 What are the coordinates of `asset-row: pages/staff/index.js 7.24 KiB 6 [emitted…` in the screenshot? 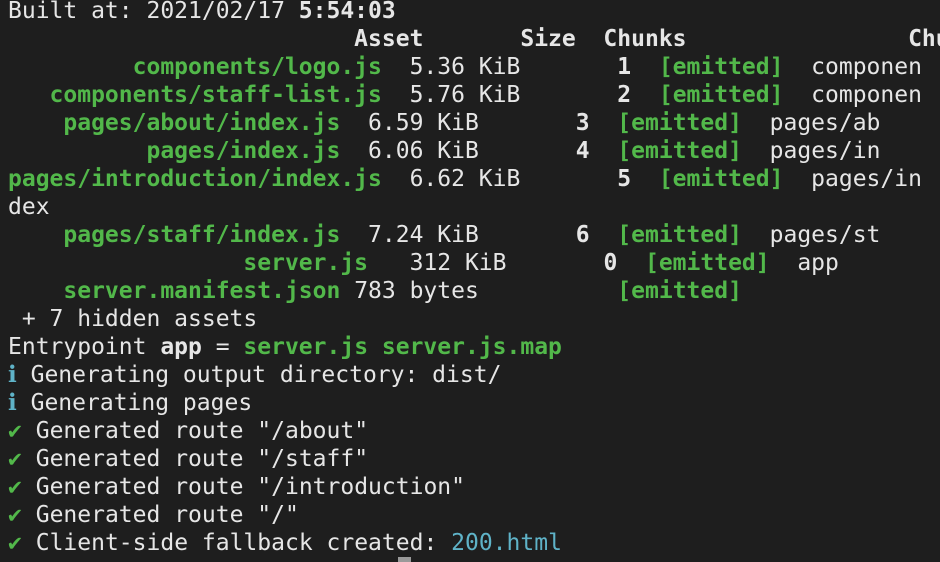 It's located at (444, 235).